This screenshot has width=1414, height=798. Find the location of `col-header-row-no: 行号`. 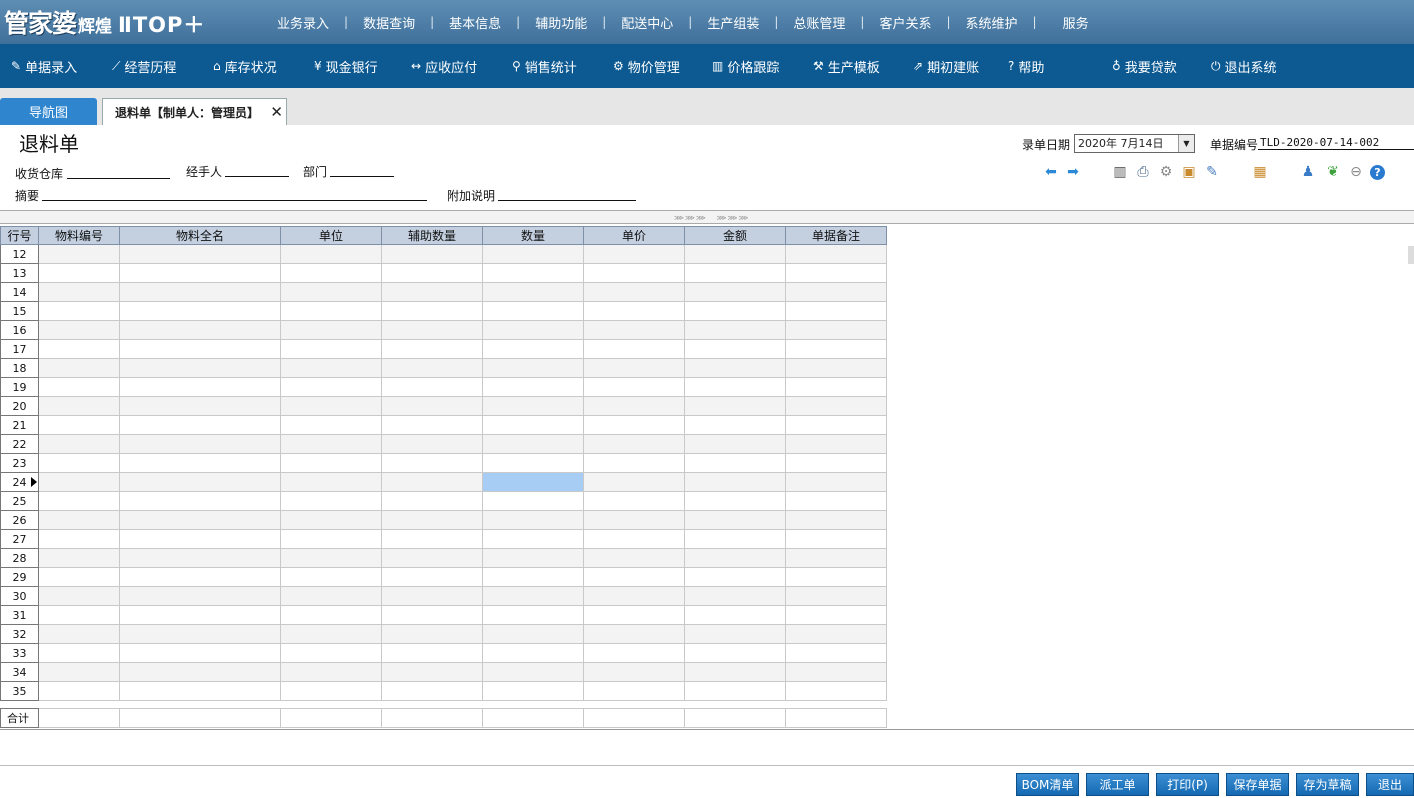

col-header-row-no: 行号 is located at coordinates (19, 235).